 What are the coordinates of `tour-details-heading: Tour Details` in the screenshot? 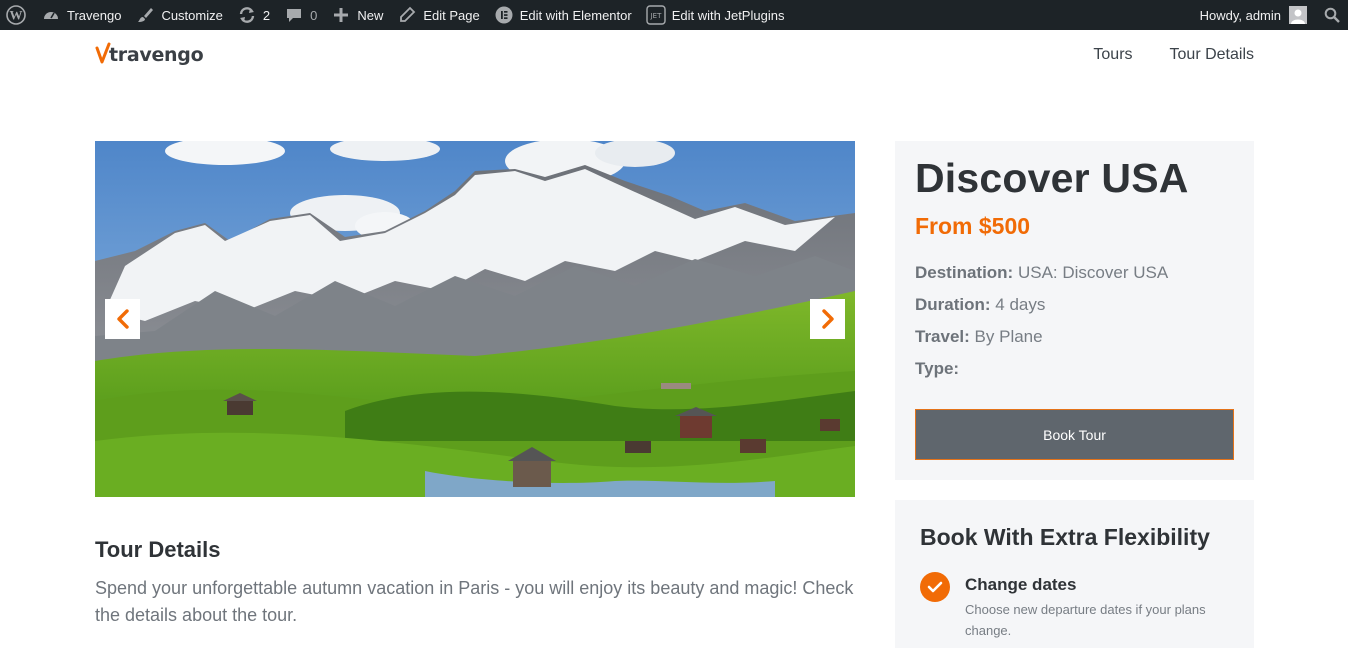 It's located at (158, 549).